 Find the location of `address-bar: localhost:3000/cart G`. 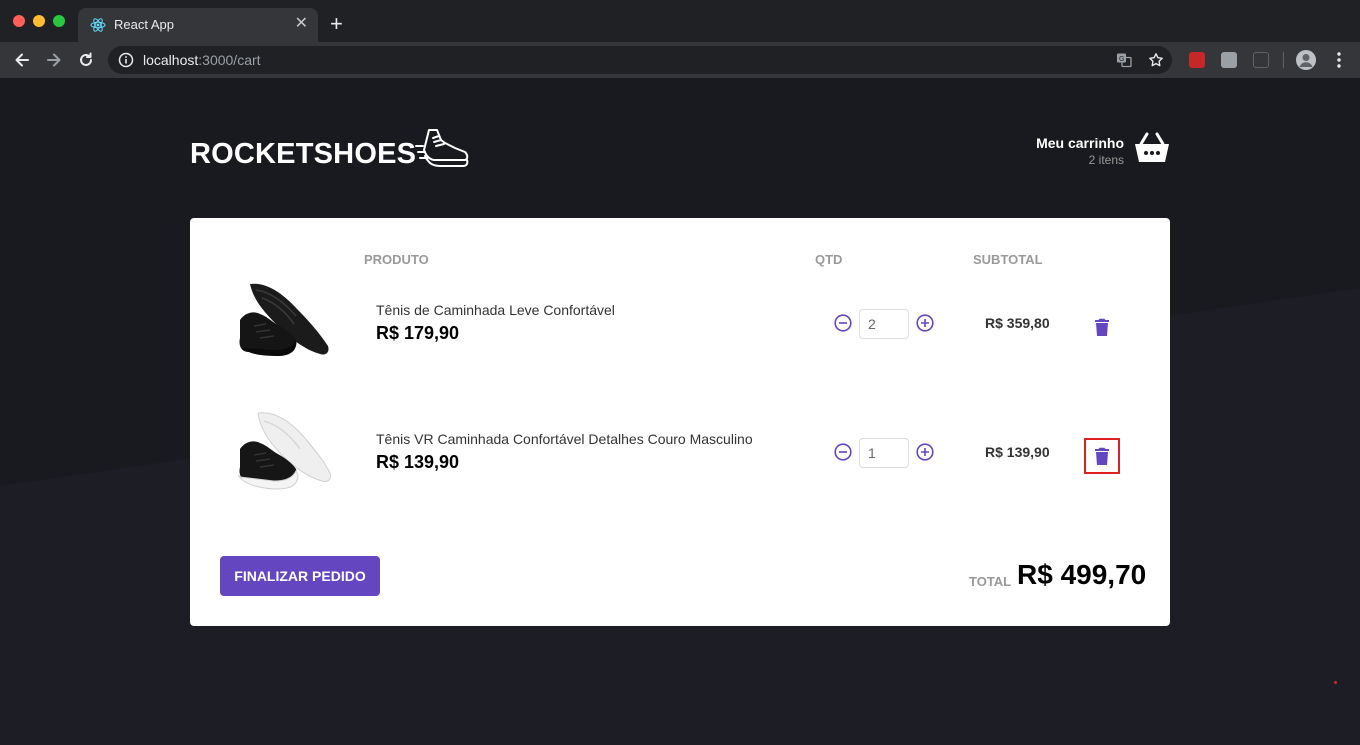

address-bar: localhost:3000/cart G is located at coordinates (640, 60).